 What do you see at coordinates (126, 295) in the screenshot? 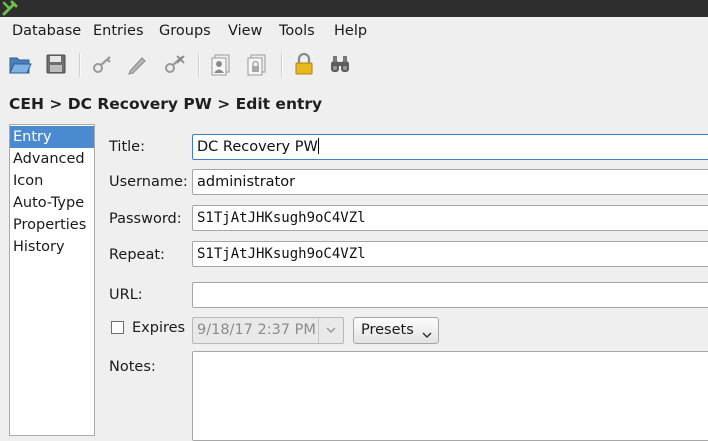
I see `url-label: URL:` at bounding box center [126, 295].